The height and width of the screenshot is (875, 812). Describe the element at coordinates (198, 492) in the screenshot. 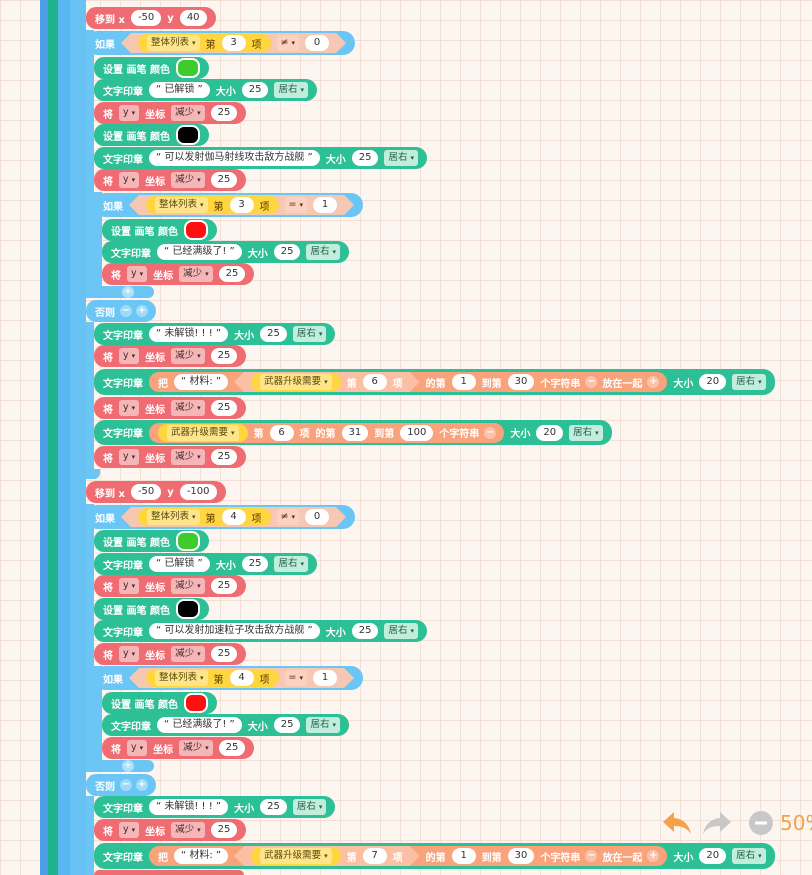

I see `y-input: -100` at that location.